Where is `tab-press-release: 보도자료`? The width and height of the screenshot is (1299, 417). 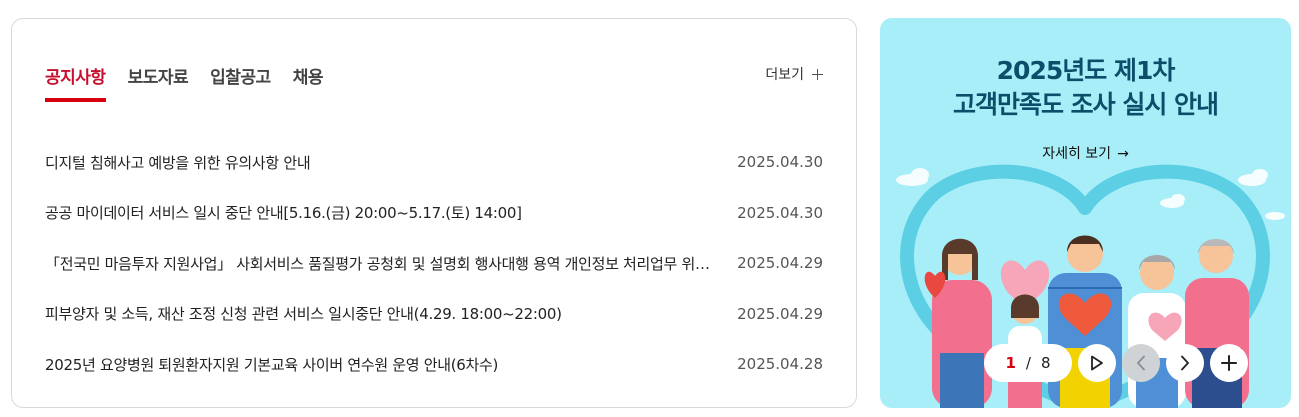 tab-press-release: 보도자료 is located at coordinates (158, 80).